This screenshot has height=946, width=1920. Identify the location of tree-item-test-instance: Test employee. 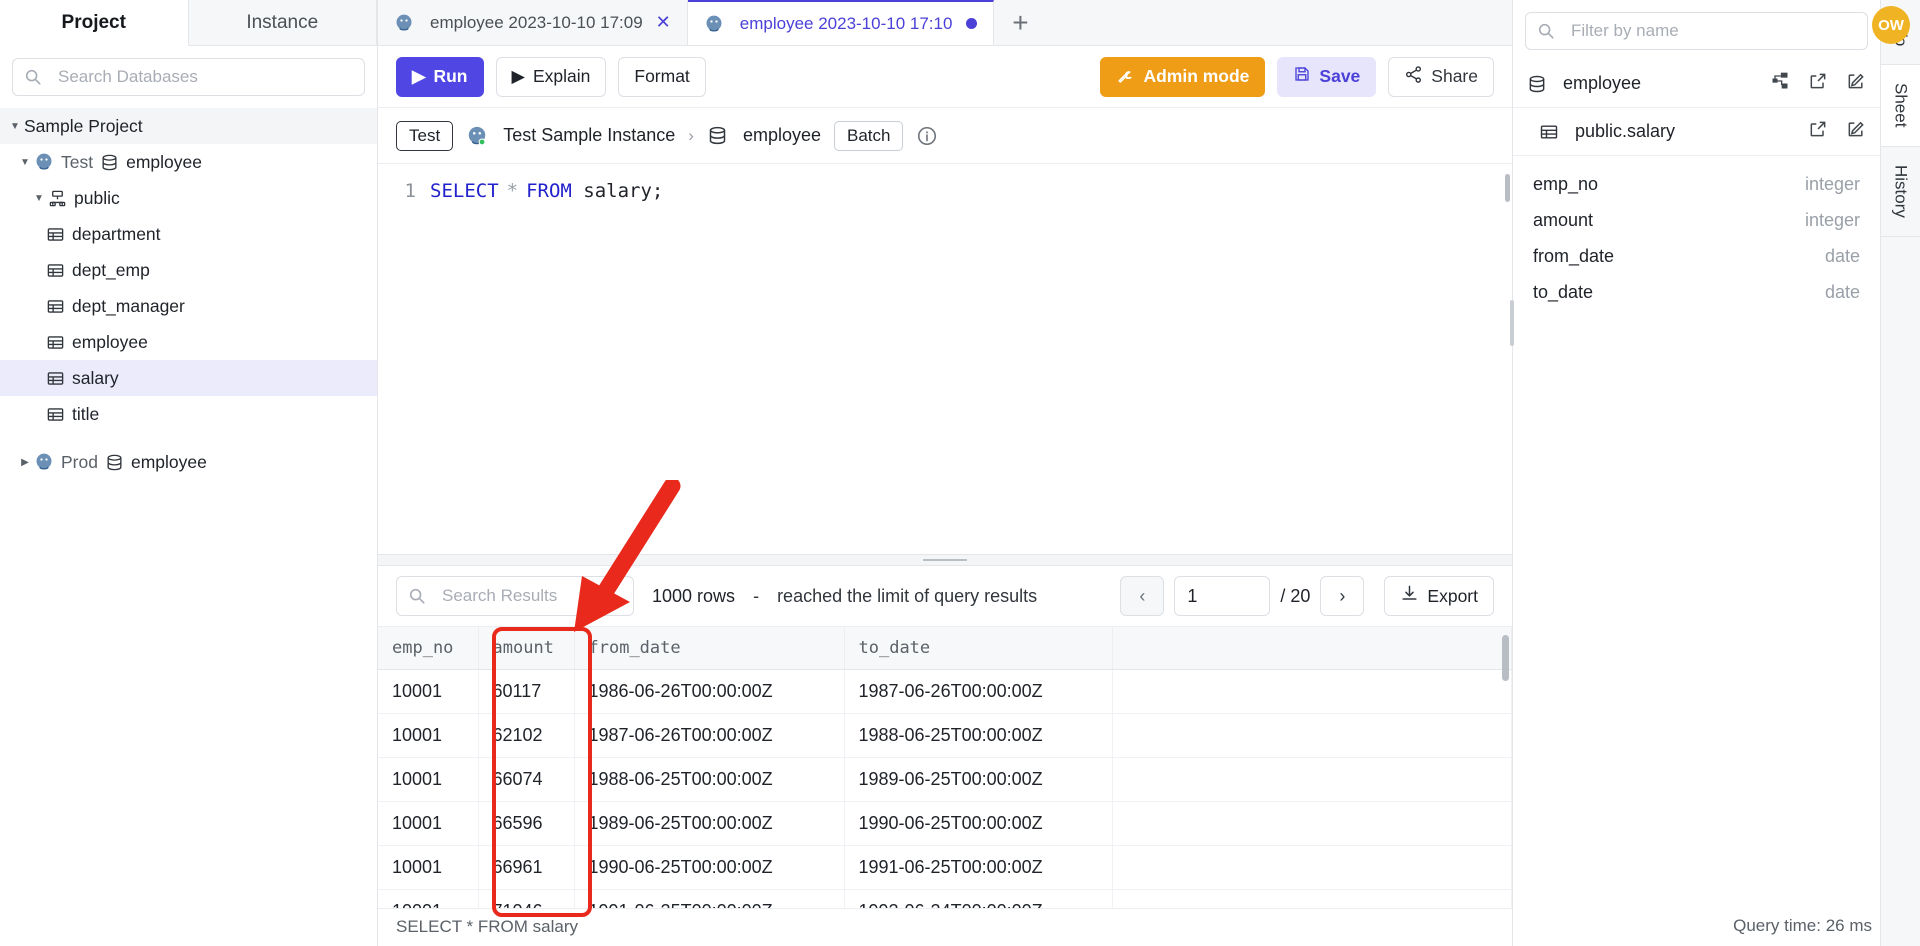
(188, 162).